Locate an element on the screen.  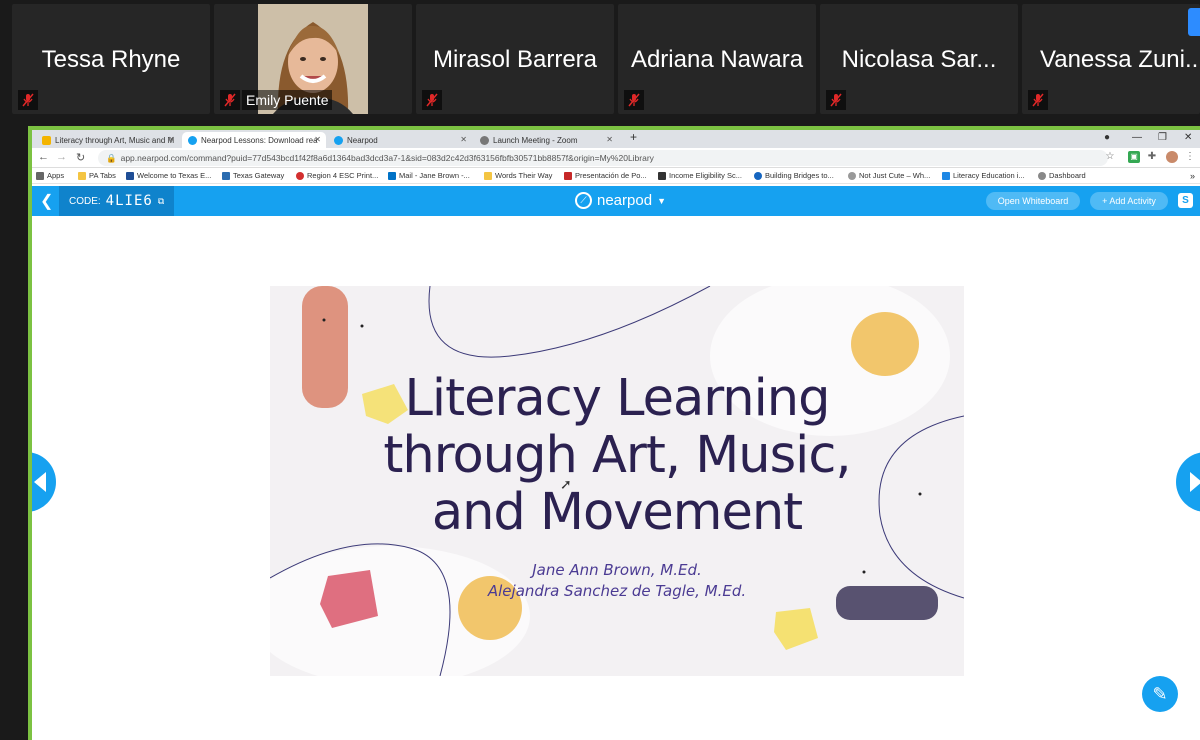
reload-icon: ↻ is located at coordinates (80, 157).